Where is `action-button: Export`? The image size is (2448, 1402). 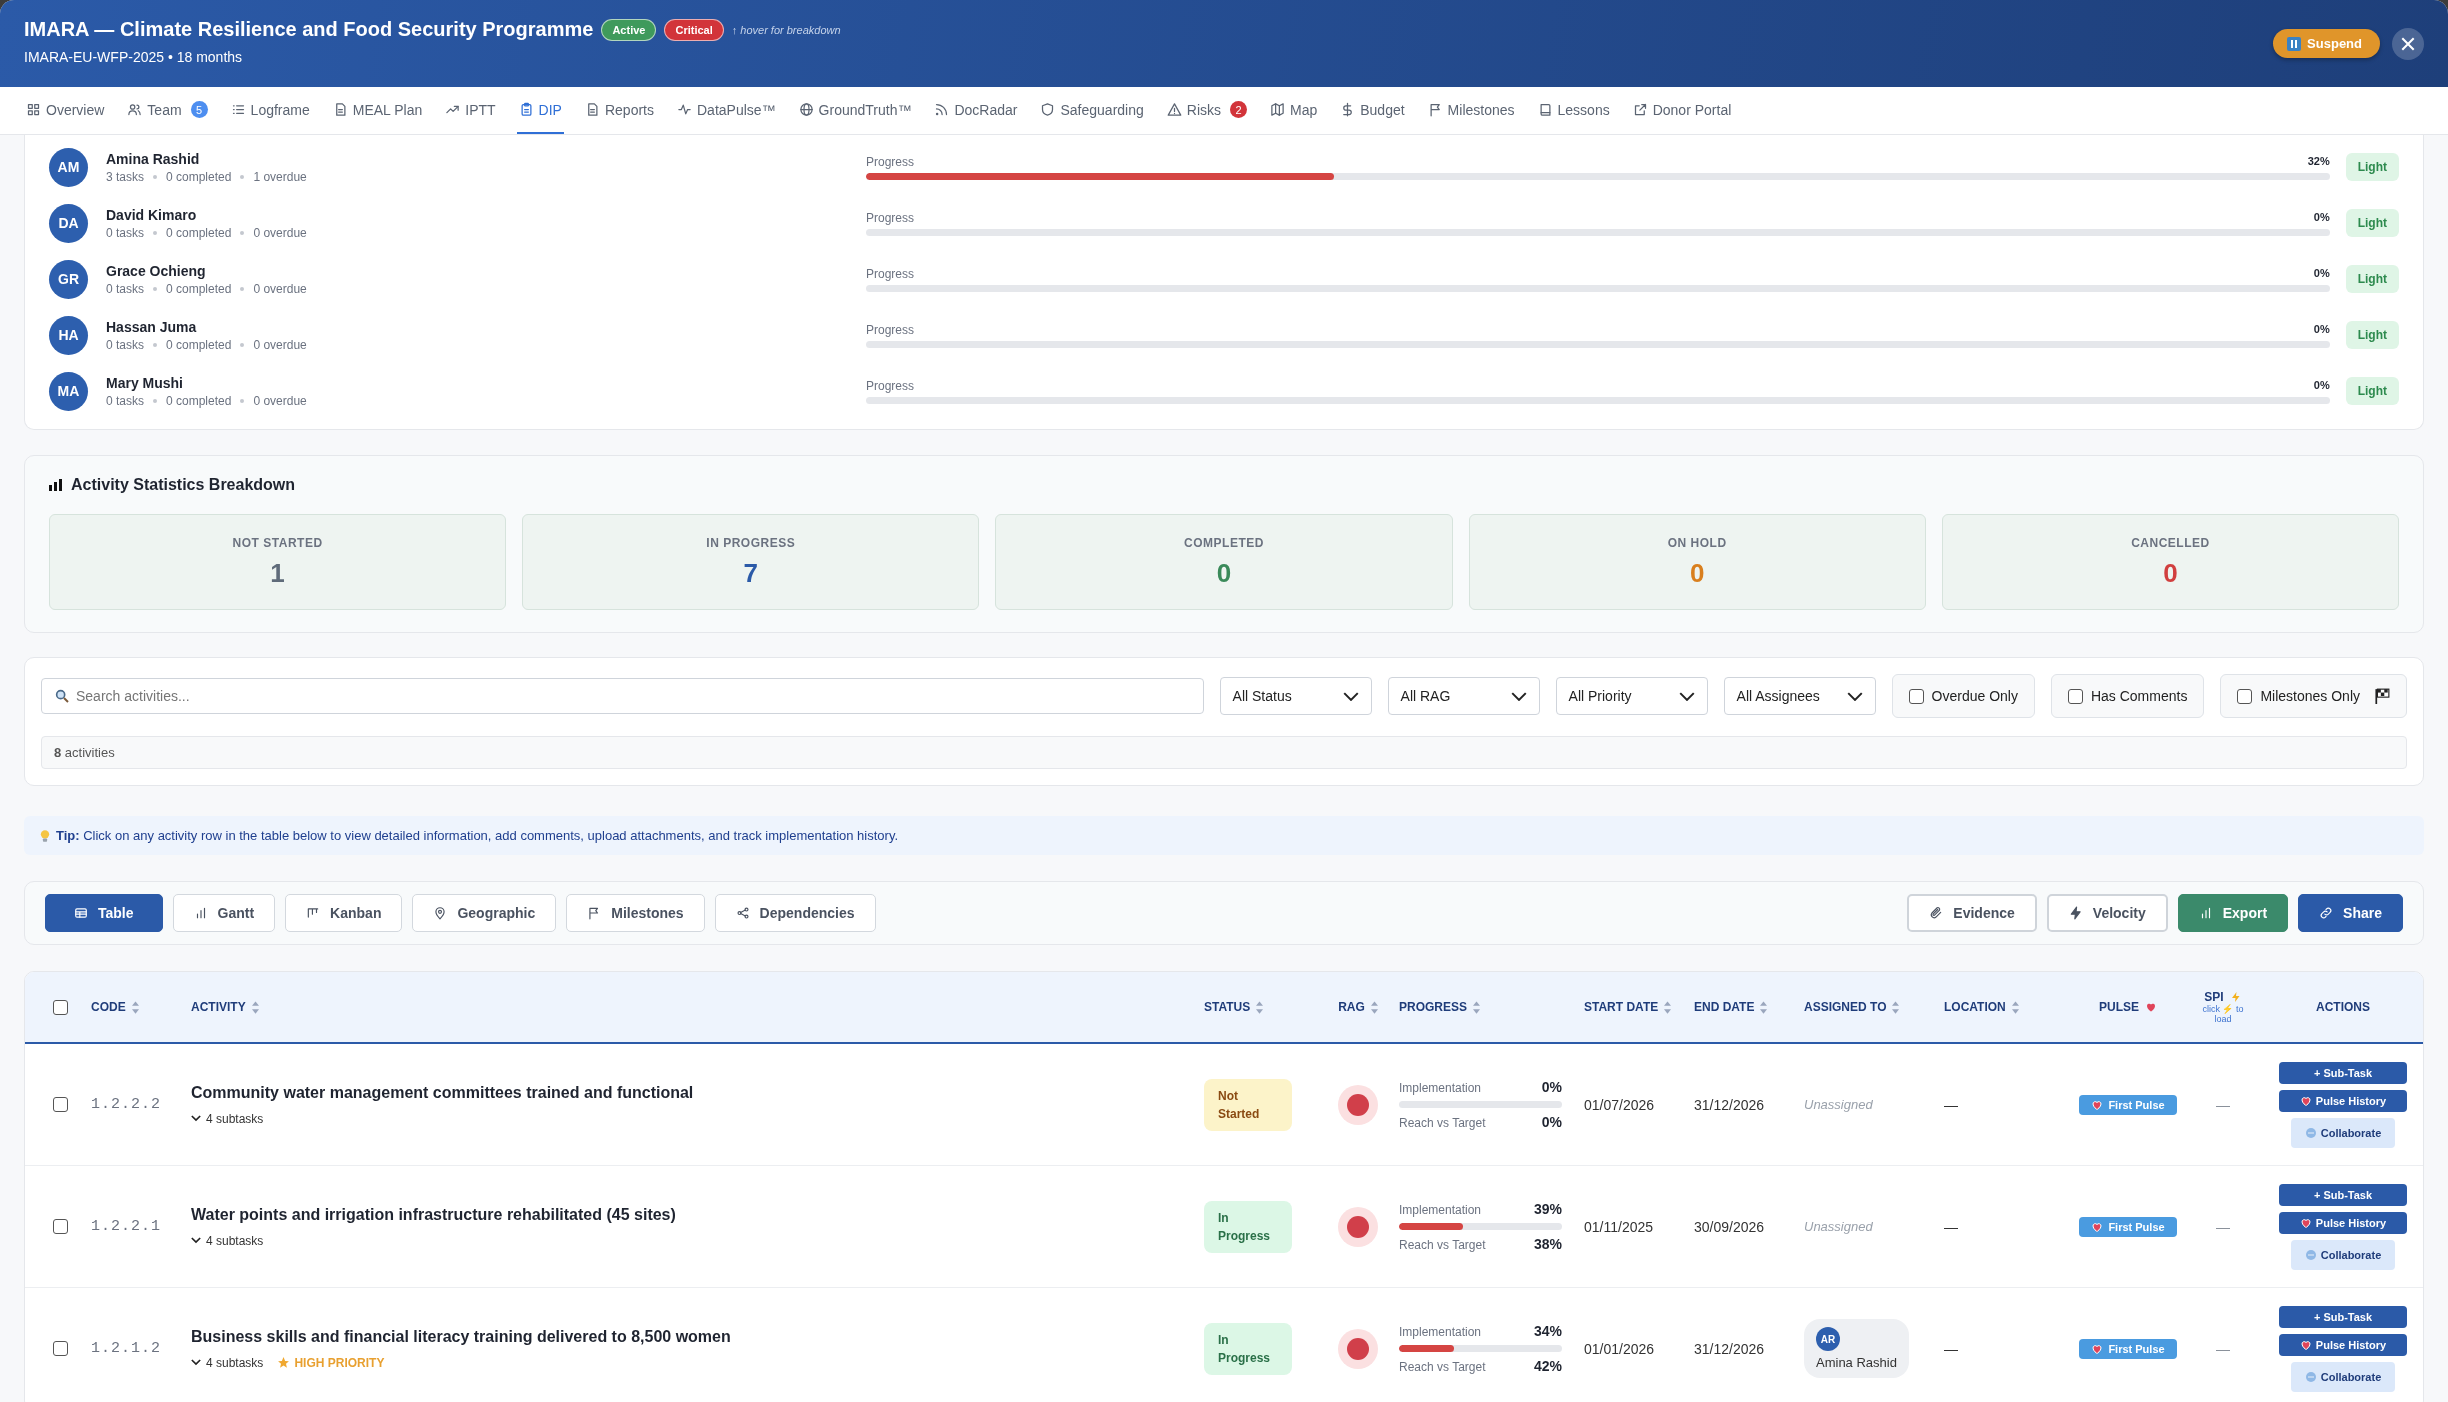
action-button: Export is located at coordinates (2233, 913).